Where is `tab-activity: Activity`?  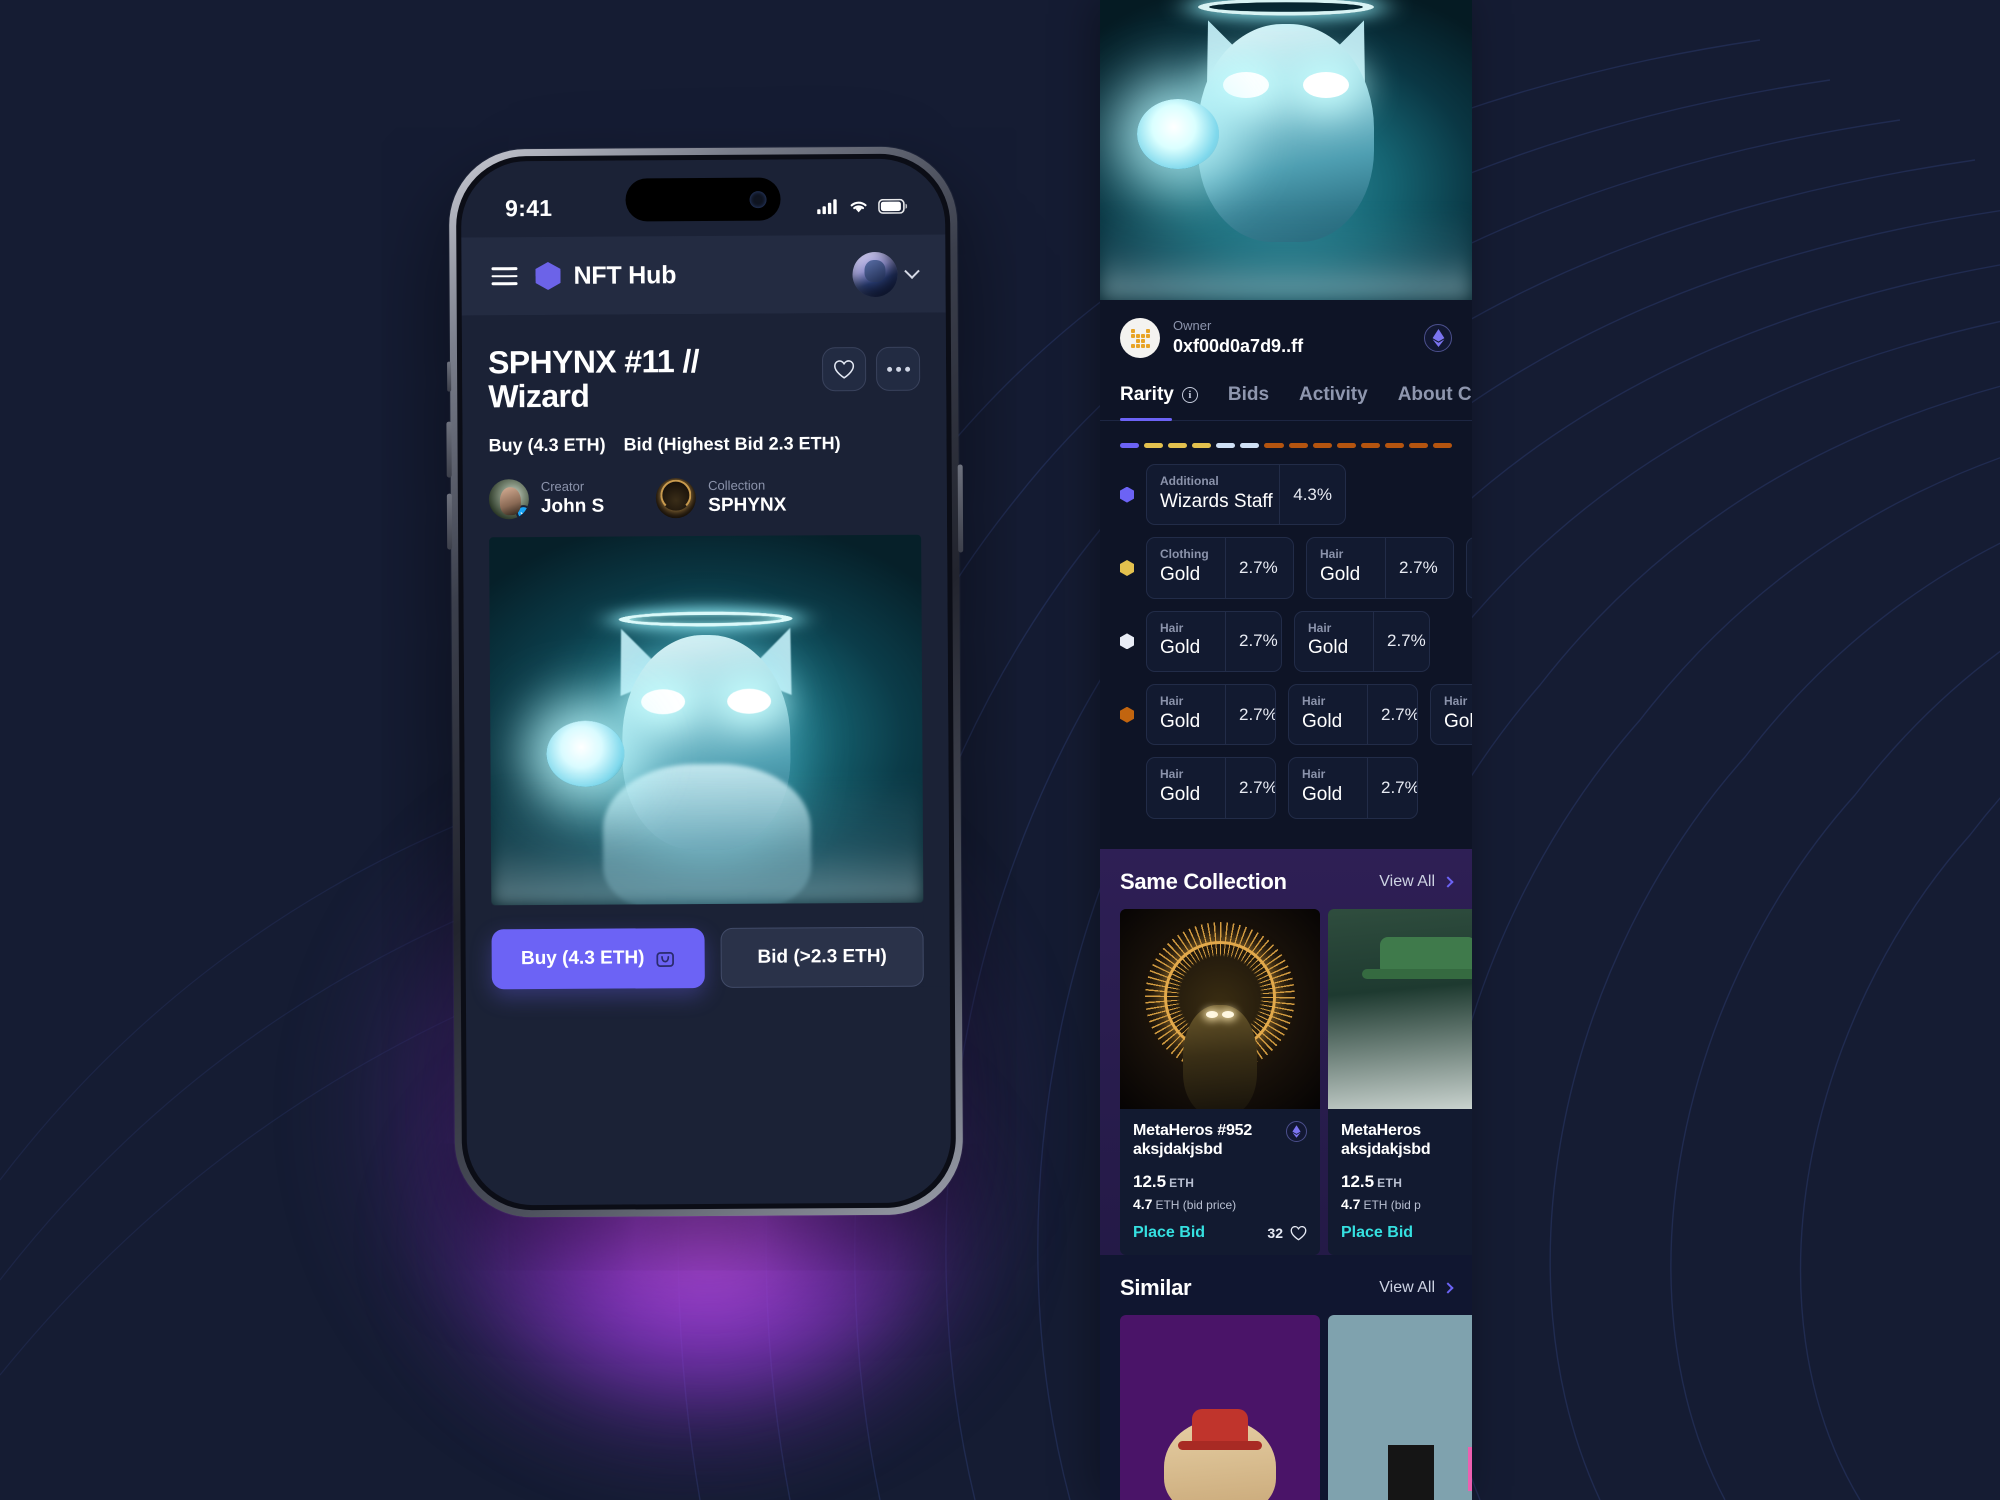
tab-activity: Activity is located at coordinates (1333, 402).